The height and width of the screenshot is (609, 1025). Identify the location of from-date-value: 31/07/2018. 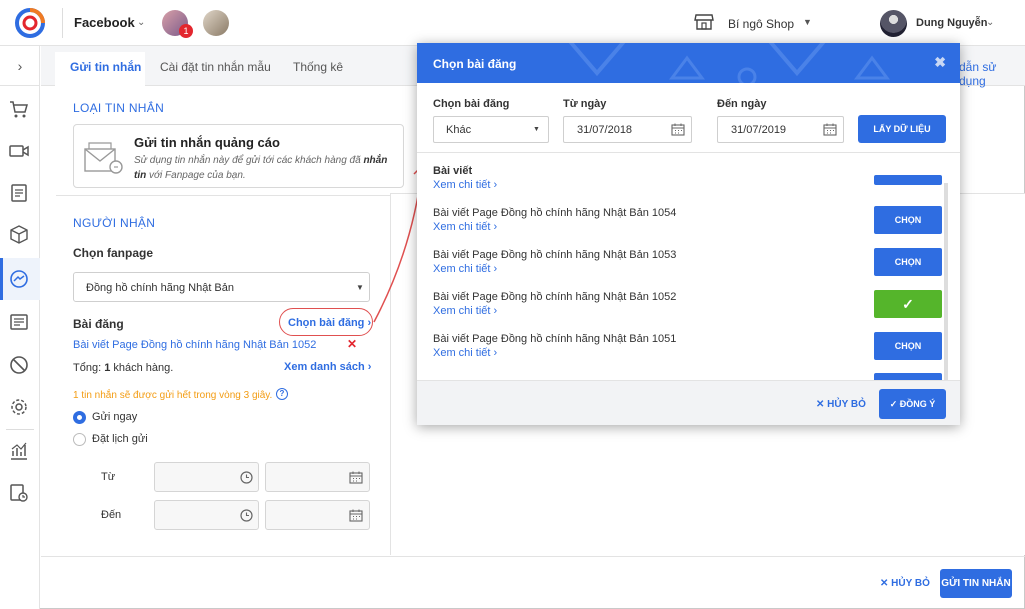
(605, 130).